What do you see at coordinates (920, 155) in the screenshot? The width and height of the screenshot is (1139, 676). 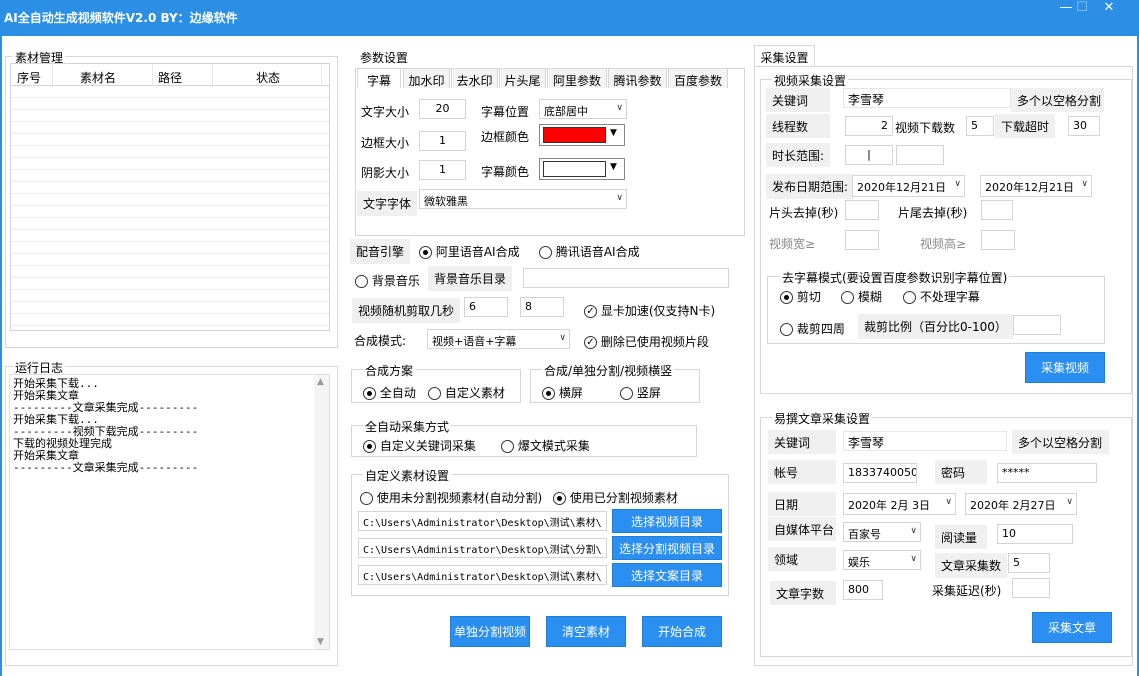 I see `duration-max-input` at bounding box center [920, 155].